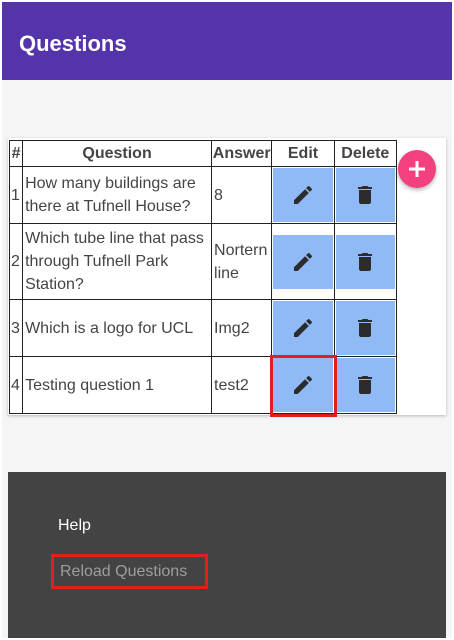 The image size is (454, 640). I want to click on header-answer: Answer, so click(242, 153).